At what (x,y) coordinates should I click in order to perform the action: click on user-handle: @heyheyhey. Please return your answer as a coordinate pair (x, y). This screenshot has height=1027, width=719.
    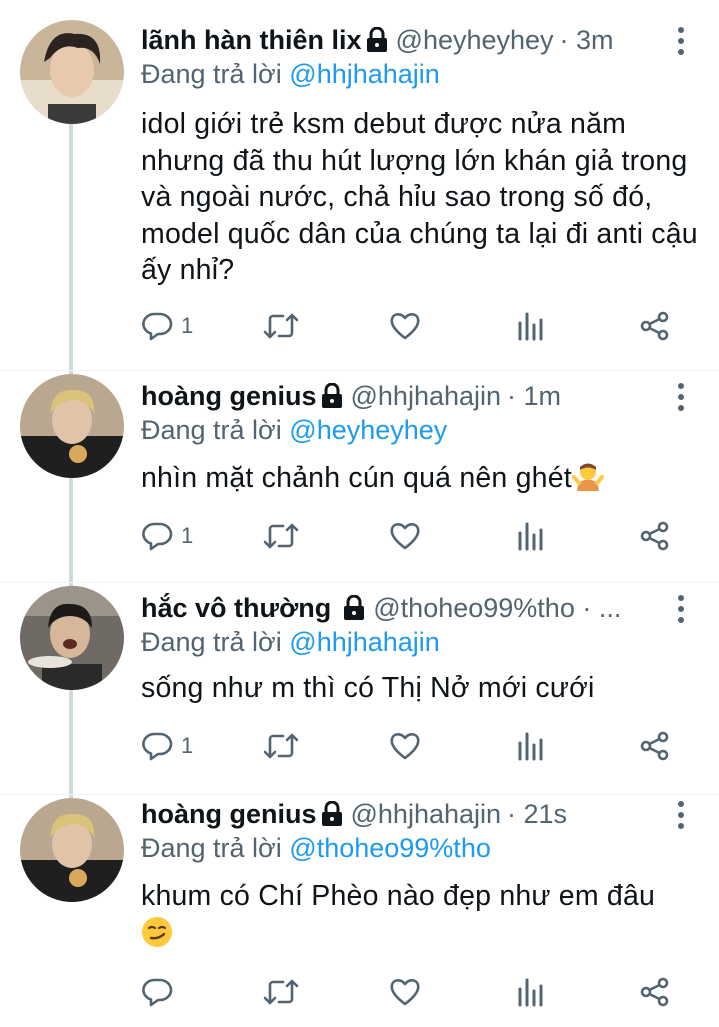
    Looking at the image, I should click on (475, 40).